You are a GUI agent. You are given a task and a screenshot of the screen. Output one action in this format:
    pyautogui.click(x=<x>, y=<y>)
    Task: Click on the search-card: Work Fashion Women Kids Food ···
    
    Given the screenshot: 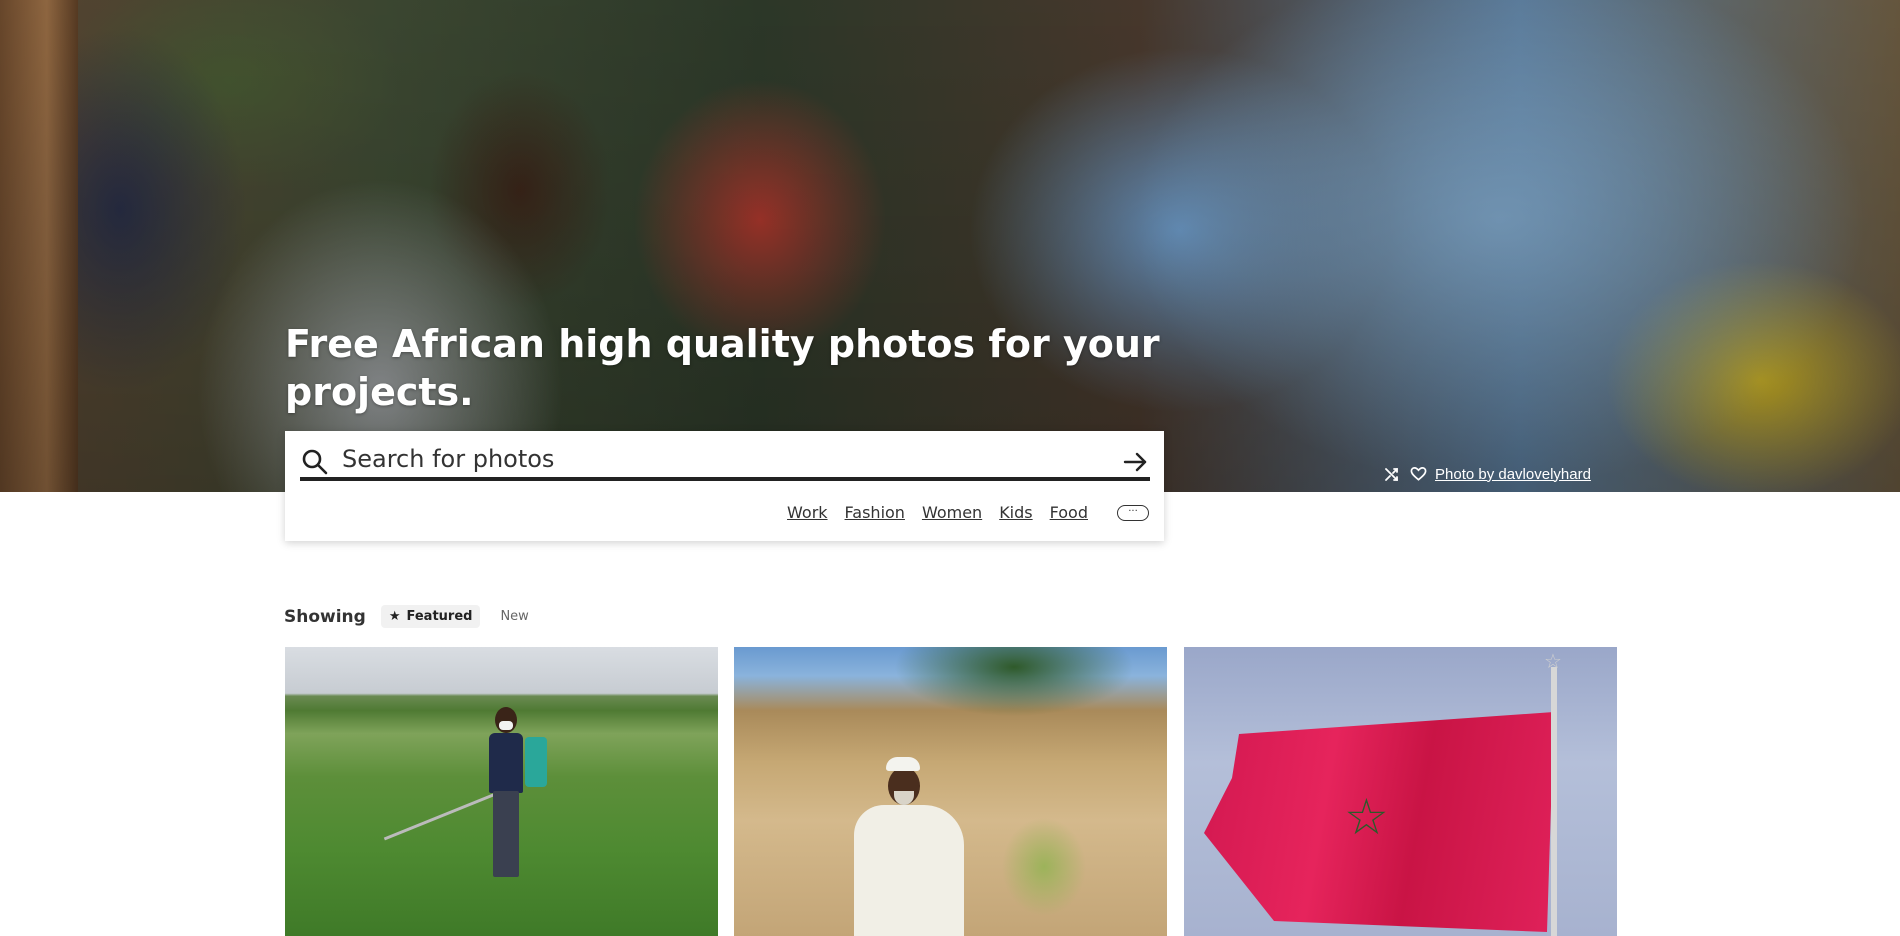 What is the action you would take?
    pyautogui.click(x=724, y=486)
    